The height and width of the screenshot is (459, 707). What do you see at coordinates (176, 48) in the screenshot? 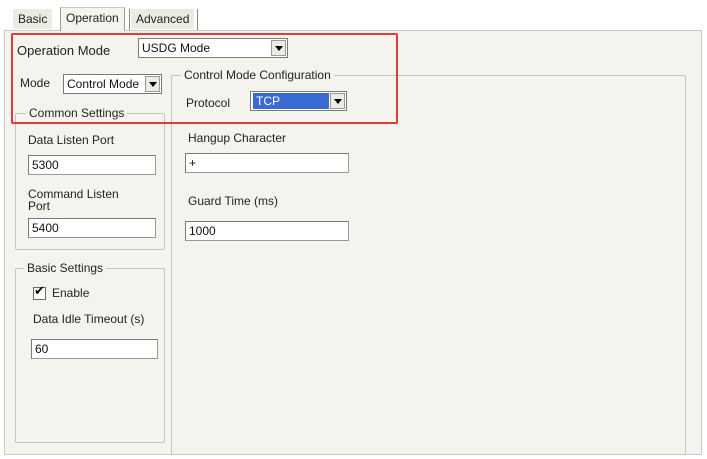
I see `operation-mode-value: USDG Mode` at bounding box center [176, 48].